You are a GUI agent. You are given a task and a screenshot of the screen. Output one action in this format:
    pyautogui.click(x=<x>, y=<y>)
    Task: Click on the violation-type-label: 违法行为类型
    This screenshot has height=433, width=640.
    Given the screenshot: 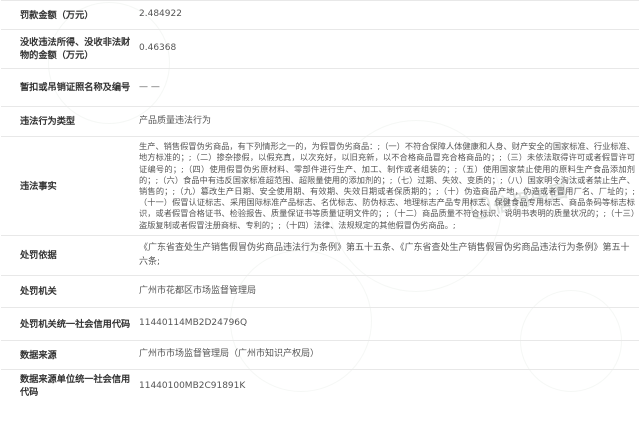 What is the action you would take?
    pyautogui.click(x=69, y=121)
    